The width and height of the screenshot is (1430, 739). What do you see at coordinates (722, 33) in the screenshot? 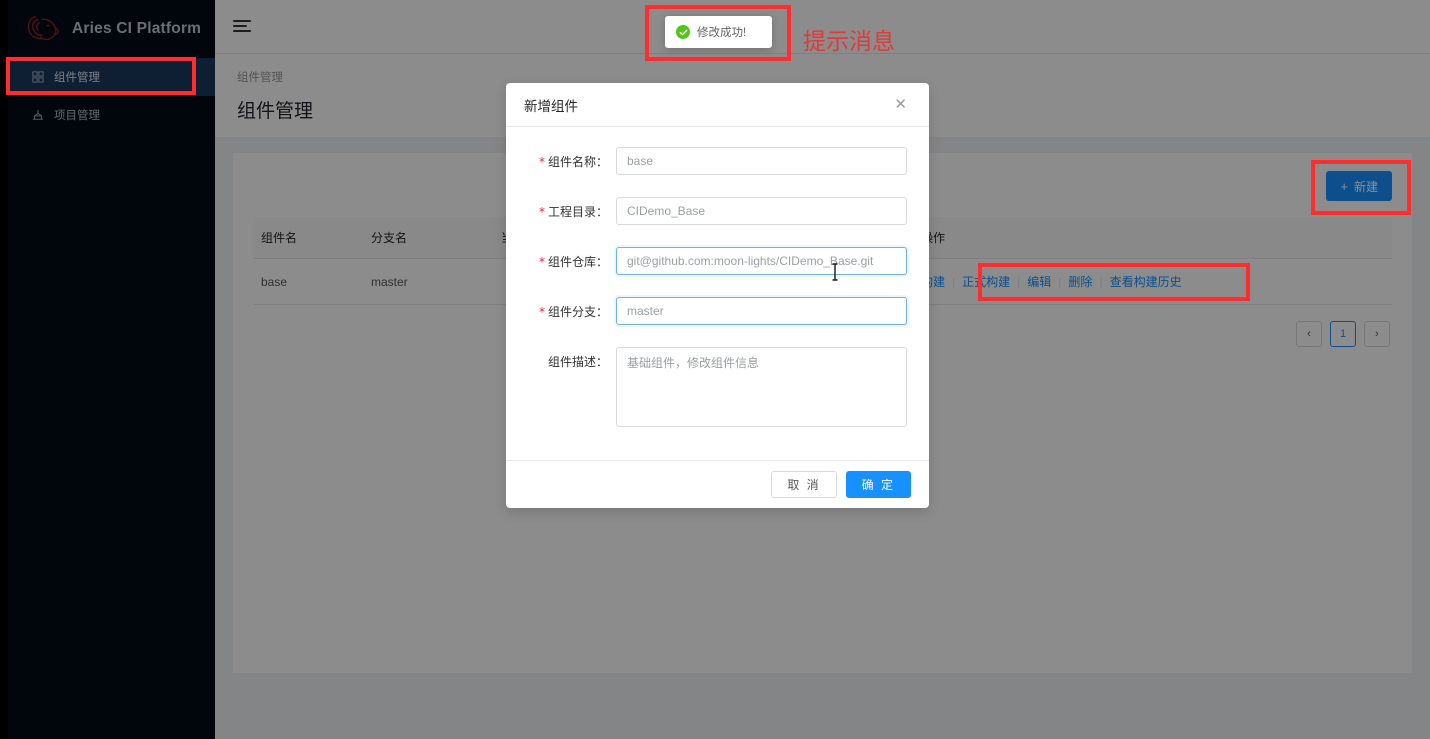
I see `toast-message: 修改成功!` at bounding box center [722, 33].